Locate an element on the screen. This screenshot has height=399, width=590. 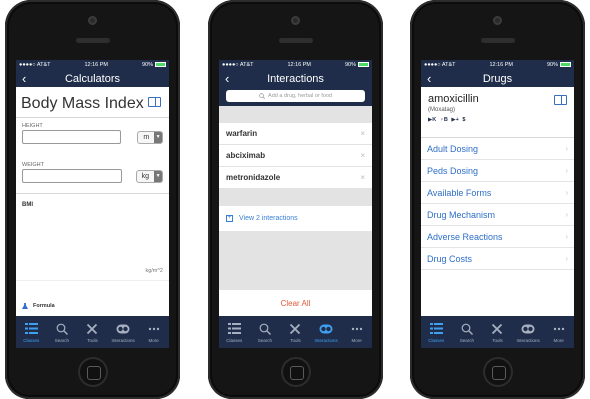
menu-item-drug-costs: Drug Costs › is located at coordinates (497, 259).